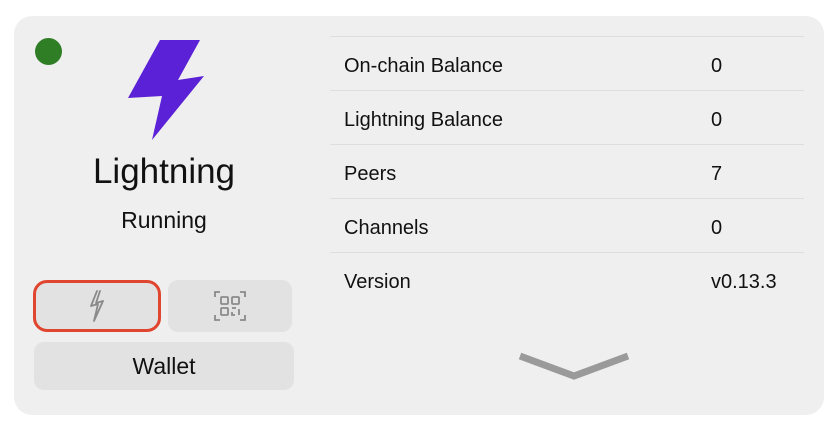 The image size is (836, 430). What do you see at coordinates (48, 51) in the screenshot?
I see `status-indicator-dot` at bounding box center [48, 51].